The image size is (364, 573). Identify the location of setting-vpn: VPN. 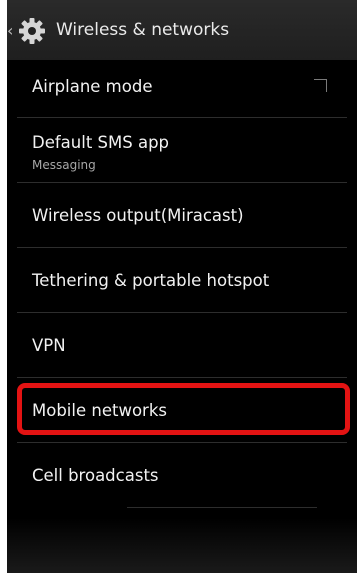
(182, 345).